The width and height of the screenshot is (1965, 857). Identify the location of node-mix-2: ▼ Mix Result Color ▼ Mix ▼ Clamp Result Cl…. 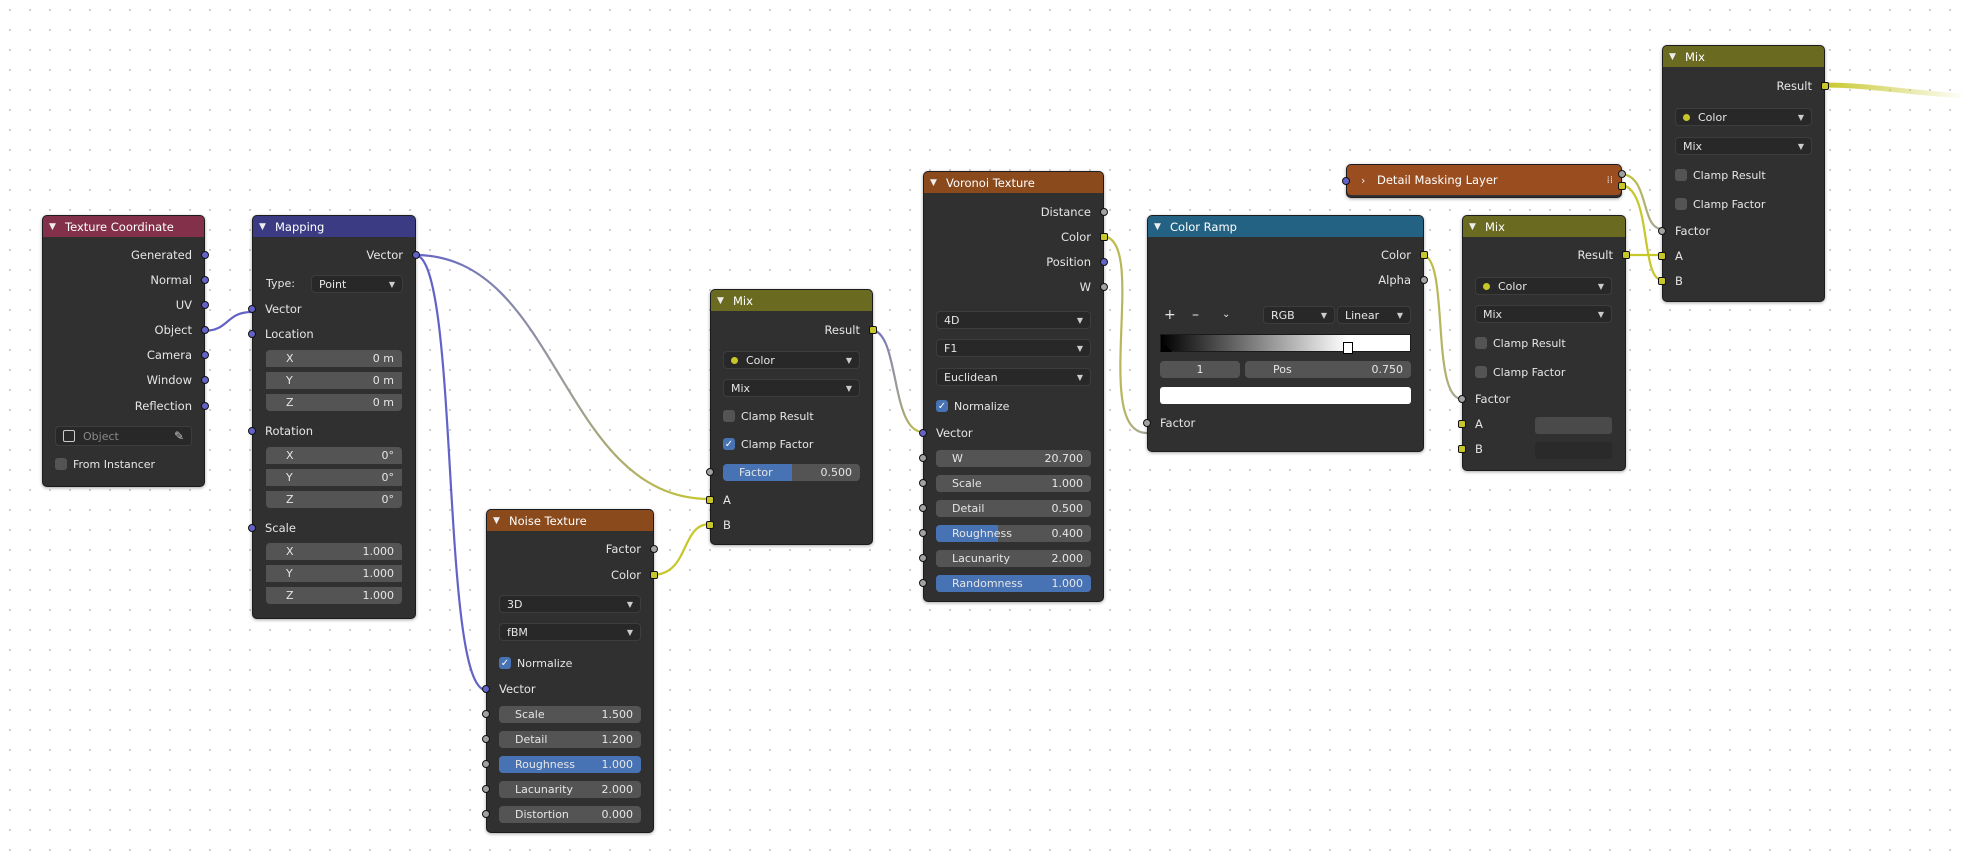
(1544, 343).